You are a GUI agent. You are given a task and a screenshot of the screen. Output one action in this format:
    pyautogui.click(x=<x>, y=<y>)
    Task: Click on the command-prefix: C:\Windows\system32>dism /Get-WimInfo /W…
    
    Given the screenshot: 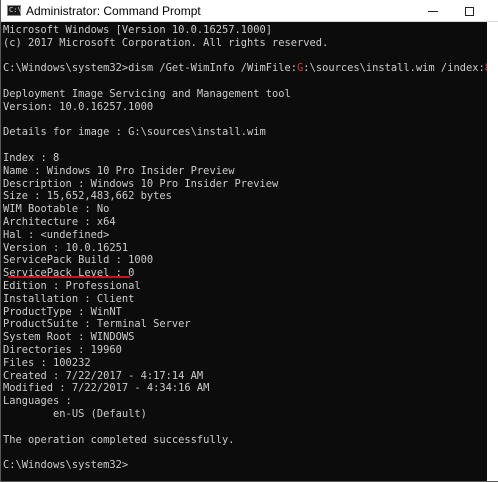 What is the action you would take?
    pyautogui.click(x=150, y=68)
    